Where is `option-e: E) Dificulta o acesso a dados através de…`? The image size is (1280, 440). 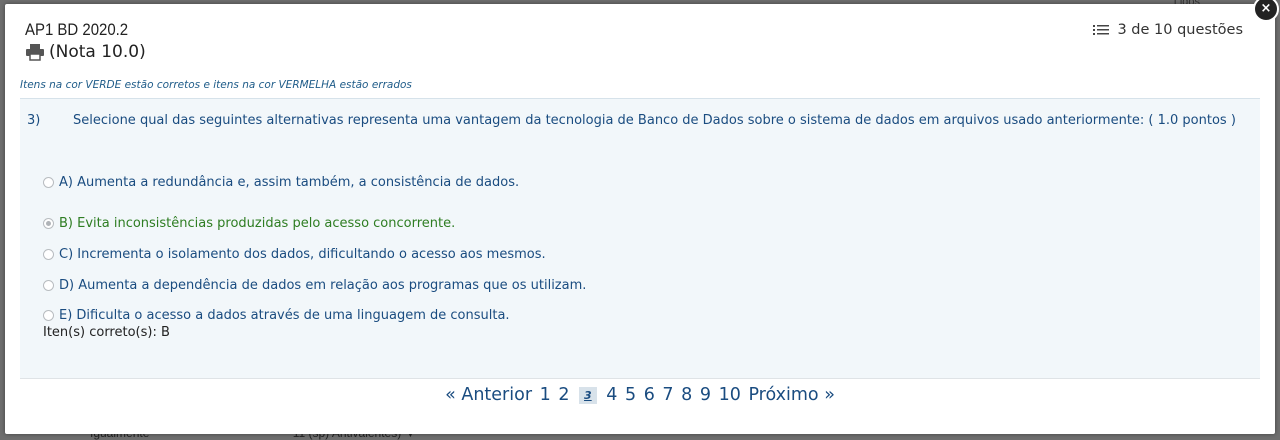 option-e: E) Dificulta o acesso a dados através de… is located at coordinates (276, 315).